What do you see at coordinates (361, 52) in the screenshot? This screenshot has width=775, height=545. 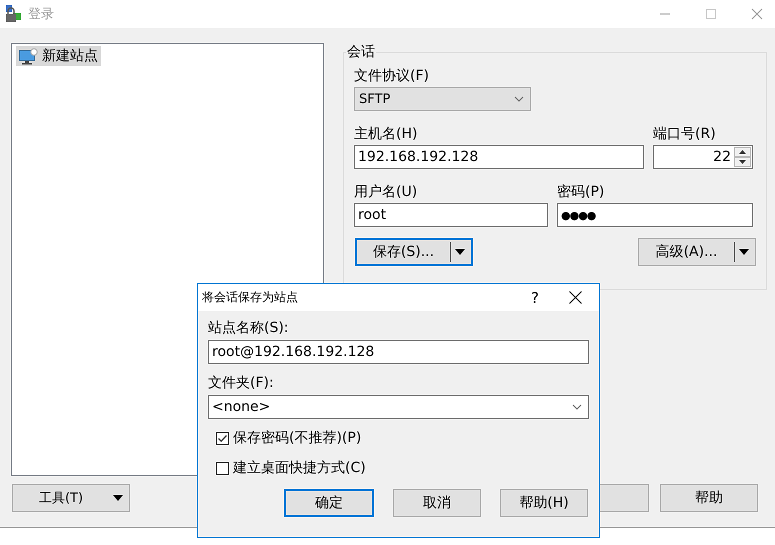 I see `group-title: 会话` at bounding box center [361, 52].